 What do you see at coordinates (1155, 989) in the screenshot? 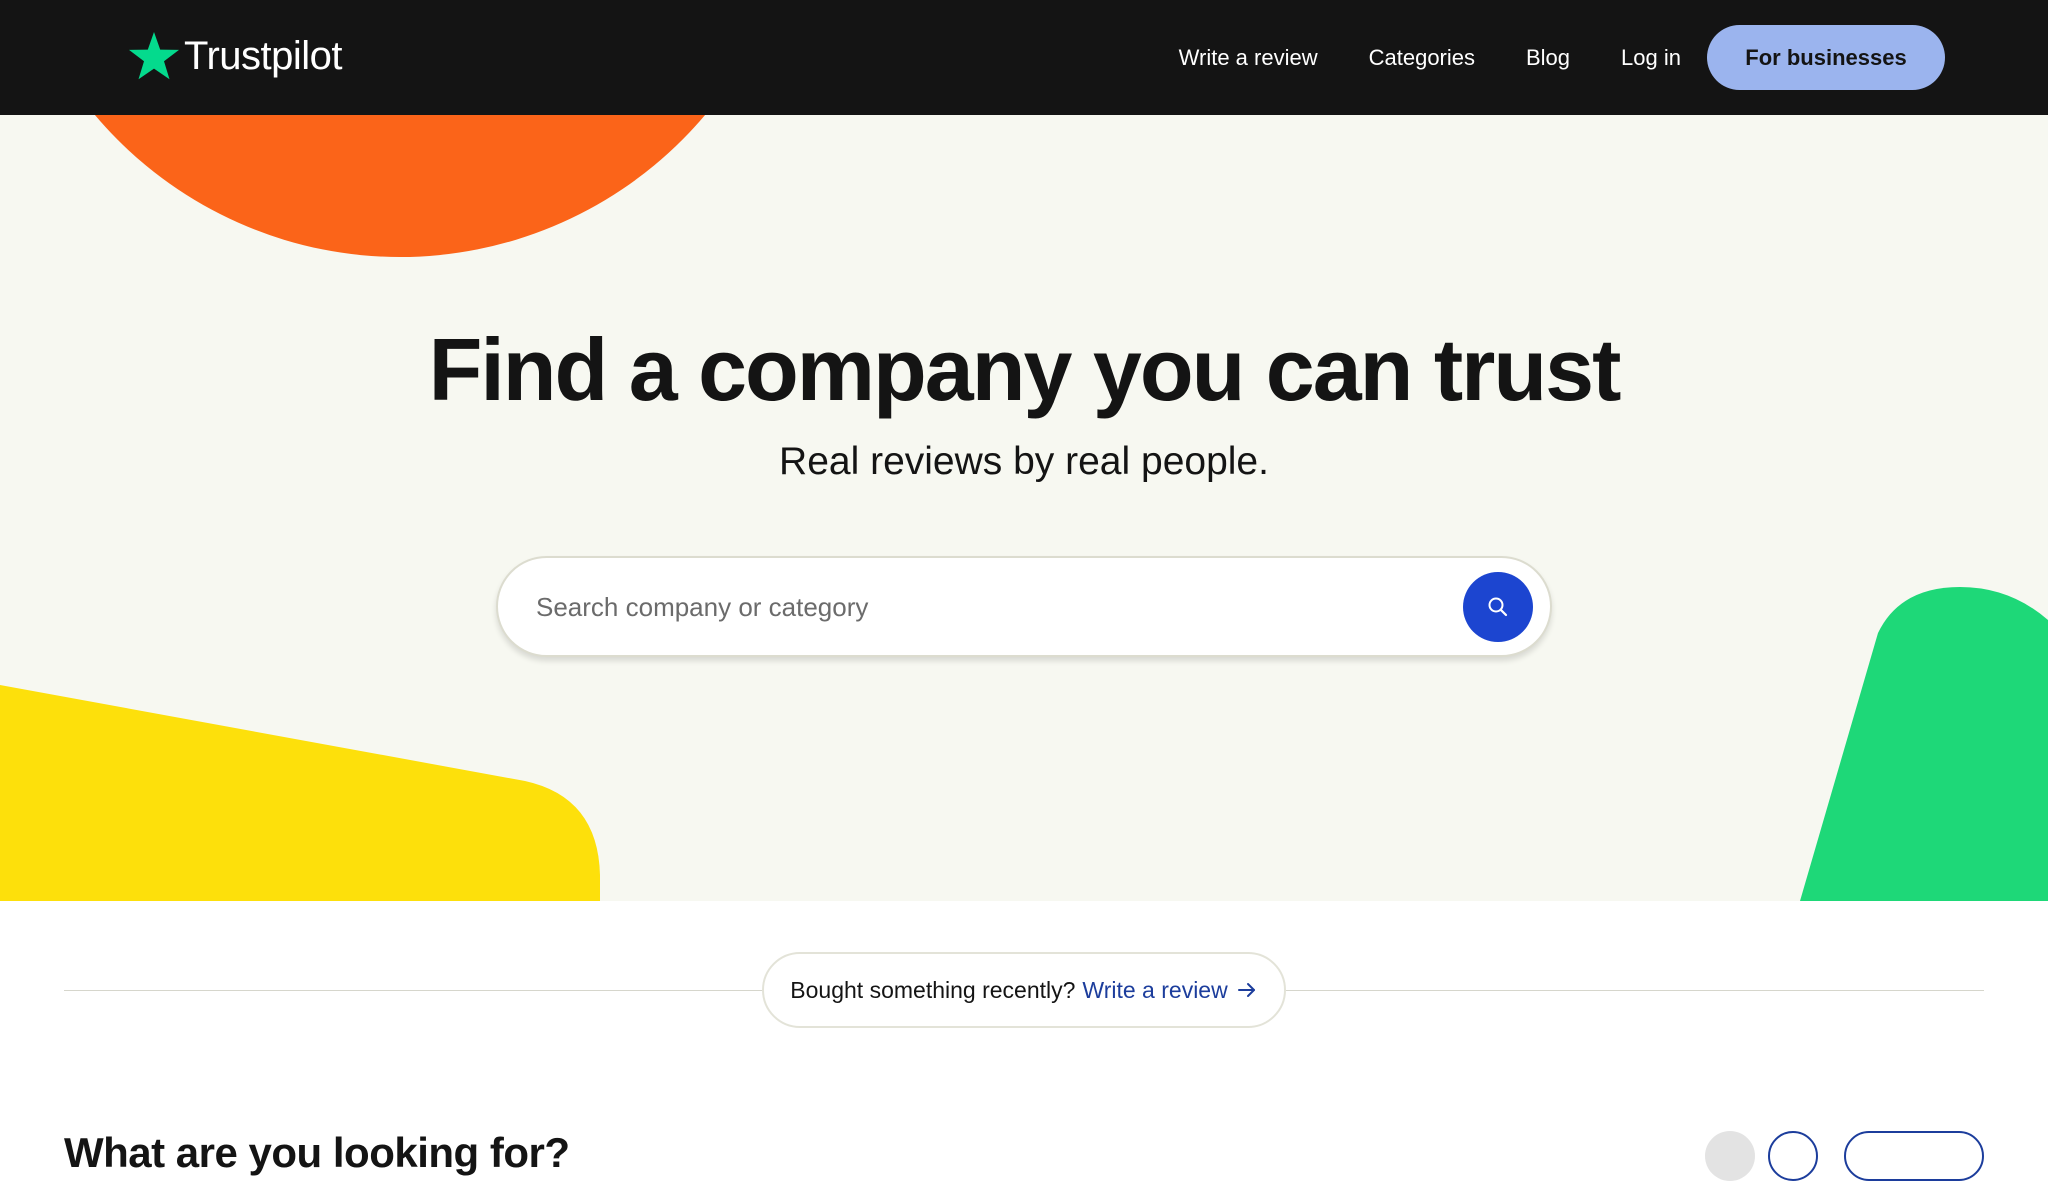
I see `write-review-link-label: Write a review` at bounding box center [1155, 989].